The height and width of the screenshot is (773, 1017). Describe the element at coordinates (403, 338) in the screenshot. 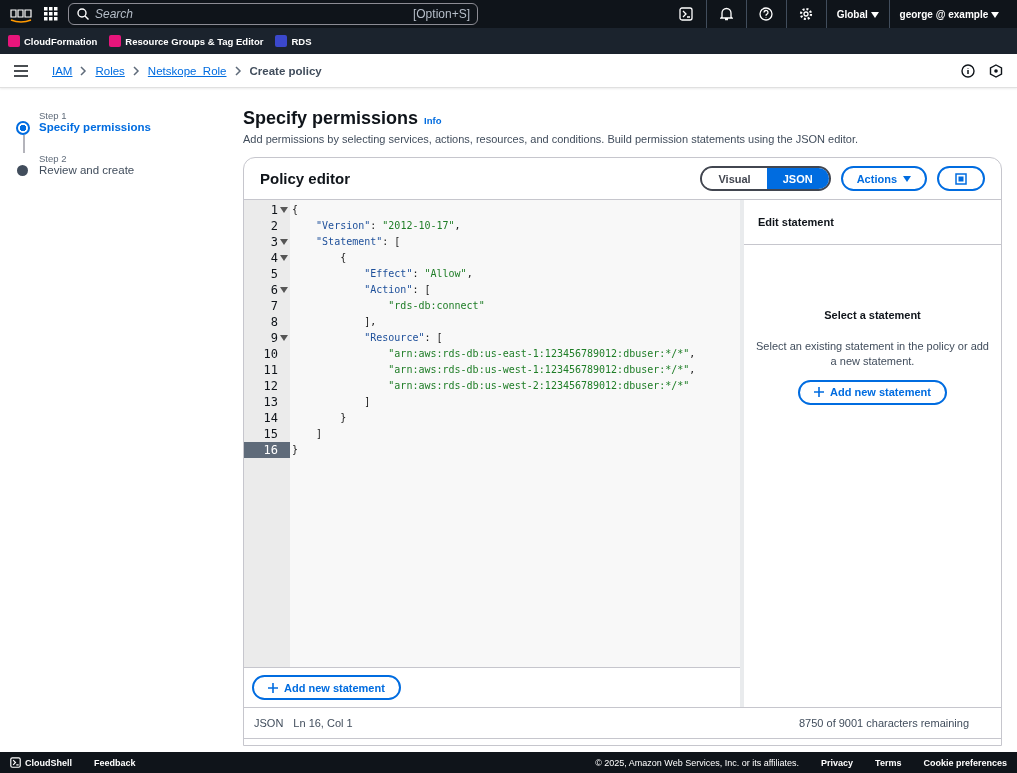

I see `code-line: "Resource": [` at that location.